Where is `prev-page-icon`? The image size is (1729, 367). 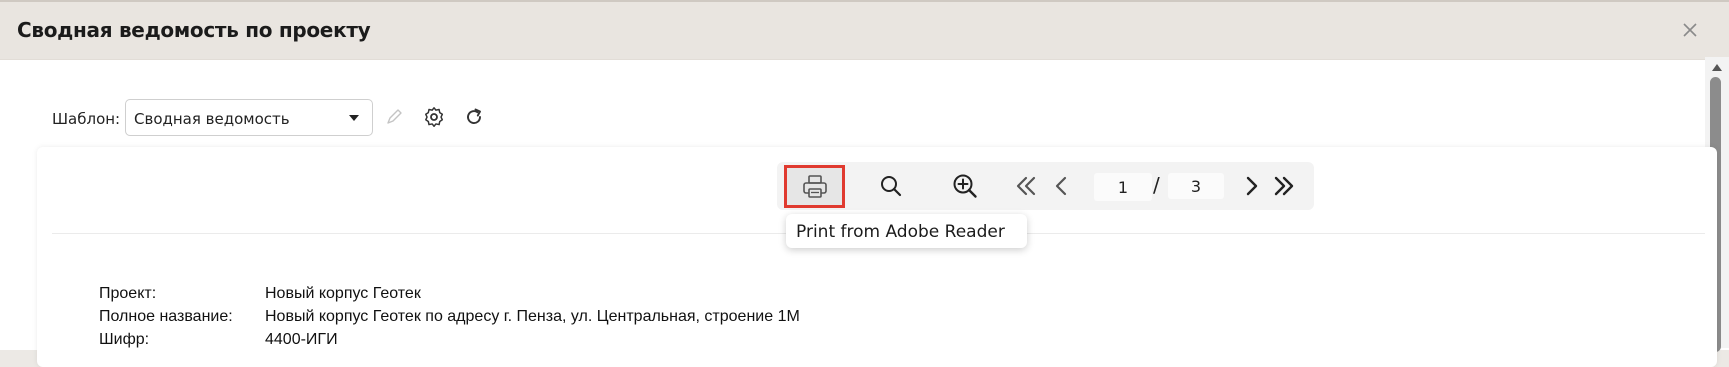 prev-page-icon is located at coordinates (1061, 186).